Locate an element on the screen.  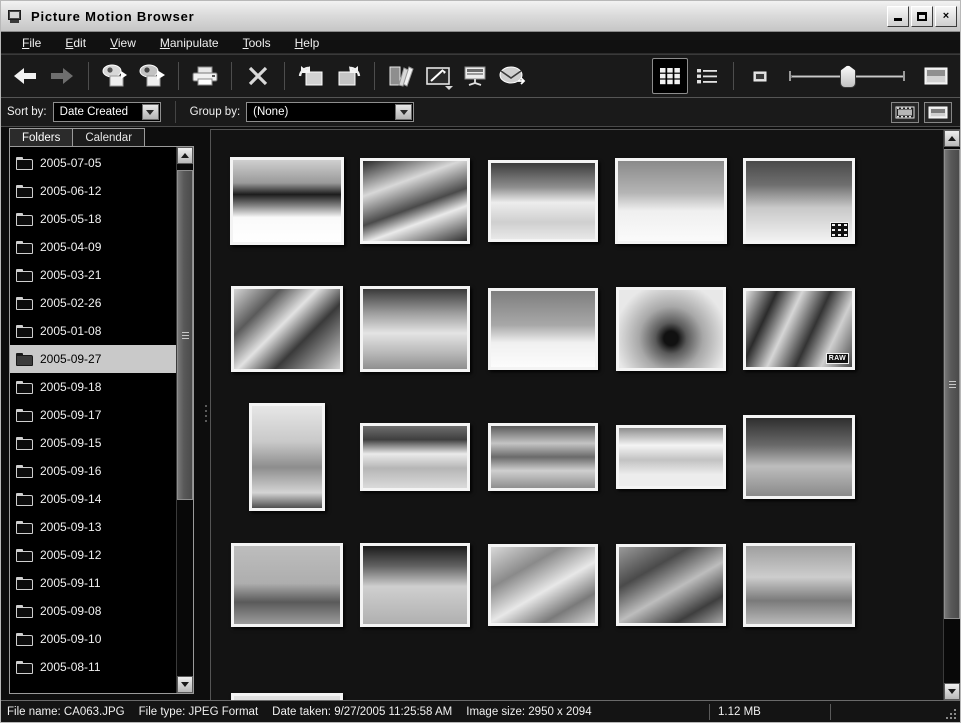
folder-scrollbar is located at coordinates (184, 420).